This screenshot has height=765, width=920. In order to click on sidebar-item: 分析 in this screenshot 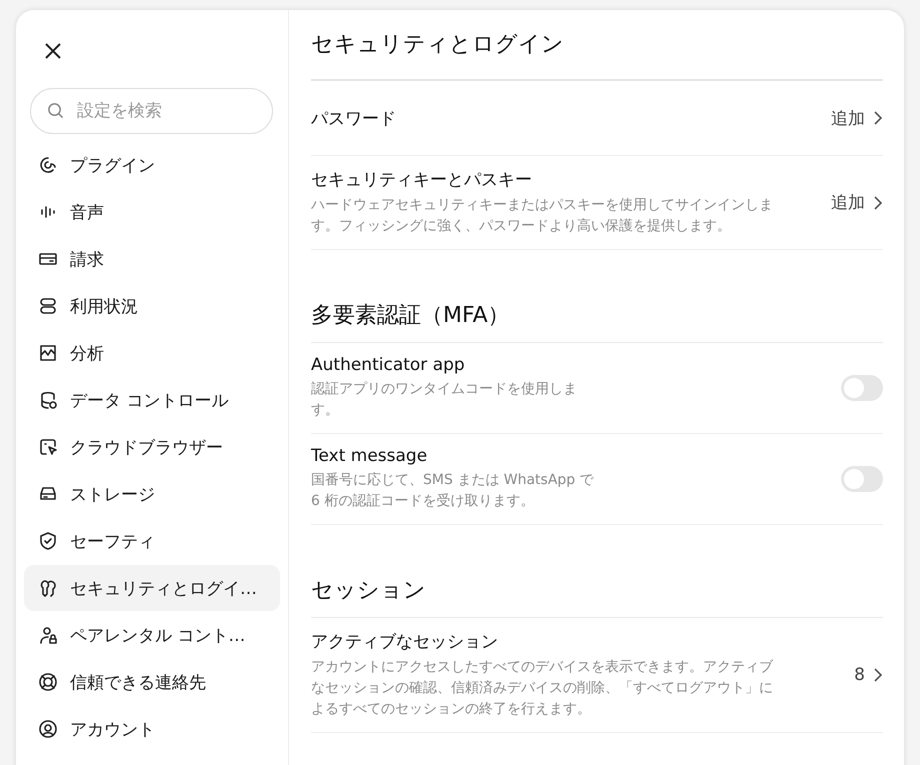, I will do `click(152, 353)`.